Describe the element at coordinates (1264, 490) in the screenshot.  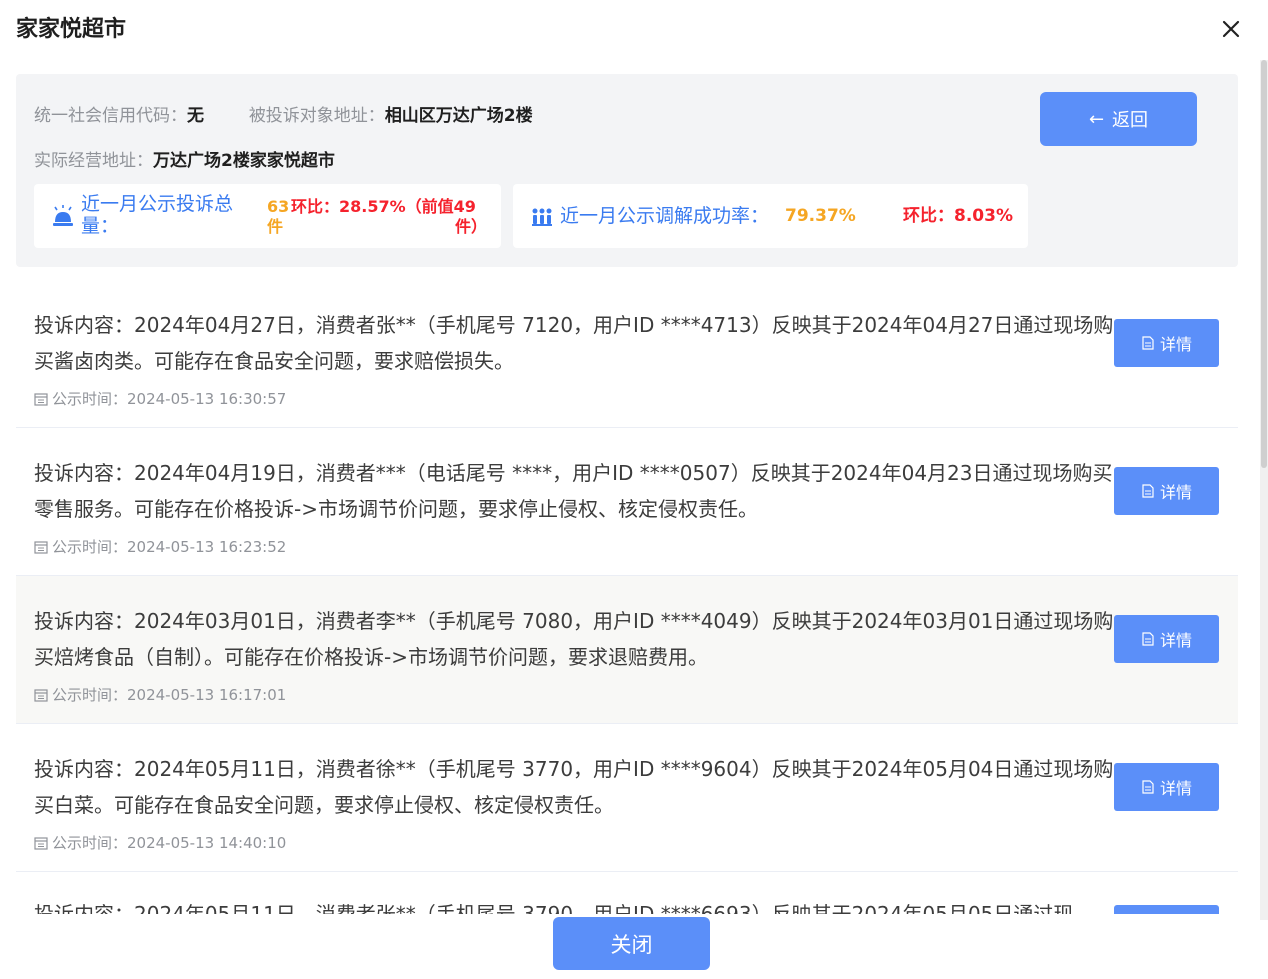
I see `scrollbar` at that location.